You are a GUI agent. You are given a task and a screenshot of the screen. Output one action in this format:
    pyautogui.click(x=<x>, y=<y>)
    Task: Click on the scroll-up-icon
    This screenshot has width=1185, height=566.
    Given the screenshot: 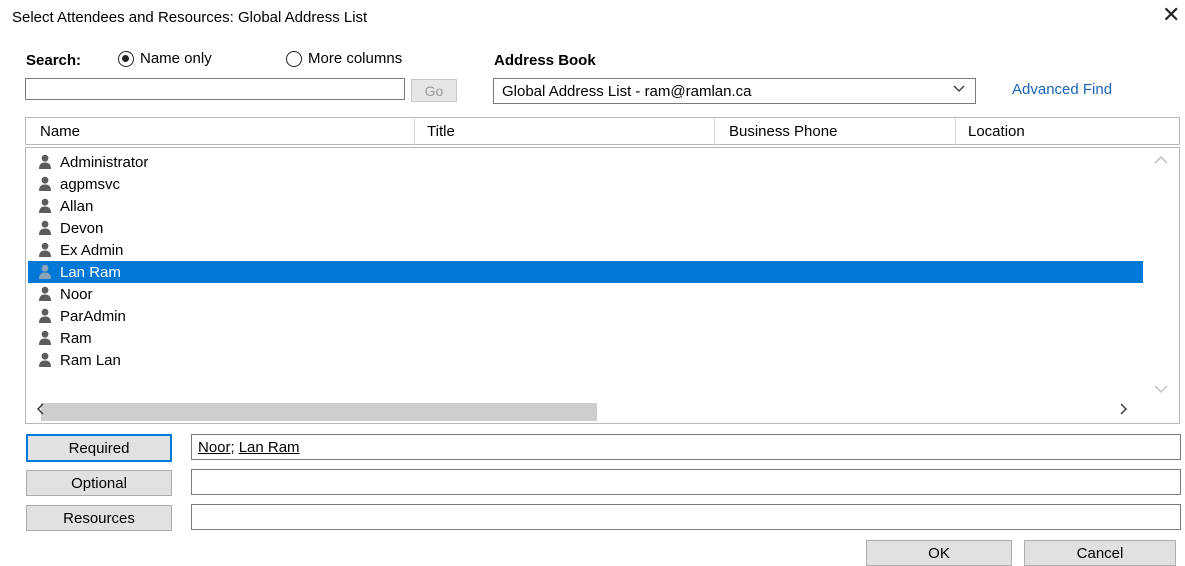 What is the action you would take?
    pyautogui.click(x=1161, y=160)
    